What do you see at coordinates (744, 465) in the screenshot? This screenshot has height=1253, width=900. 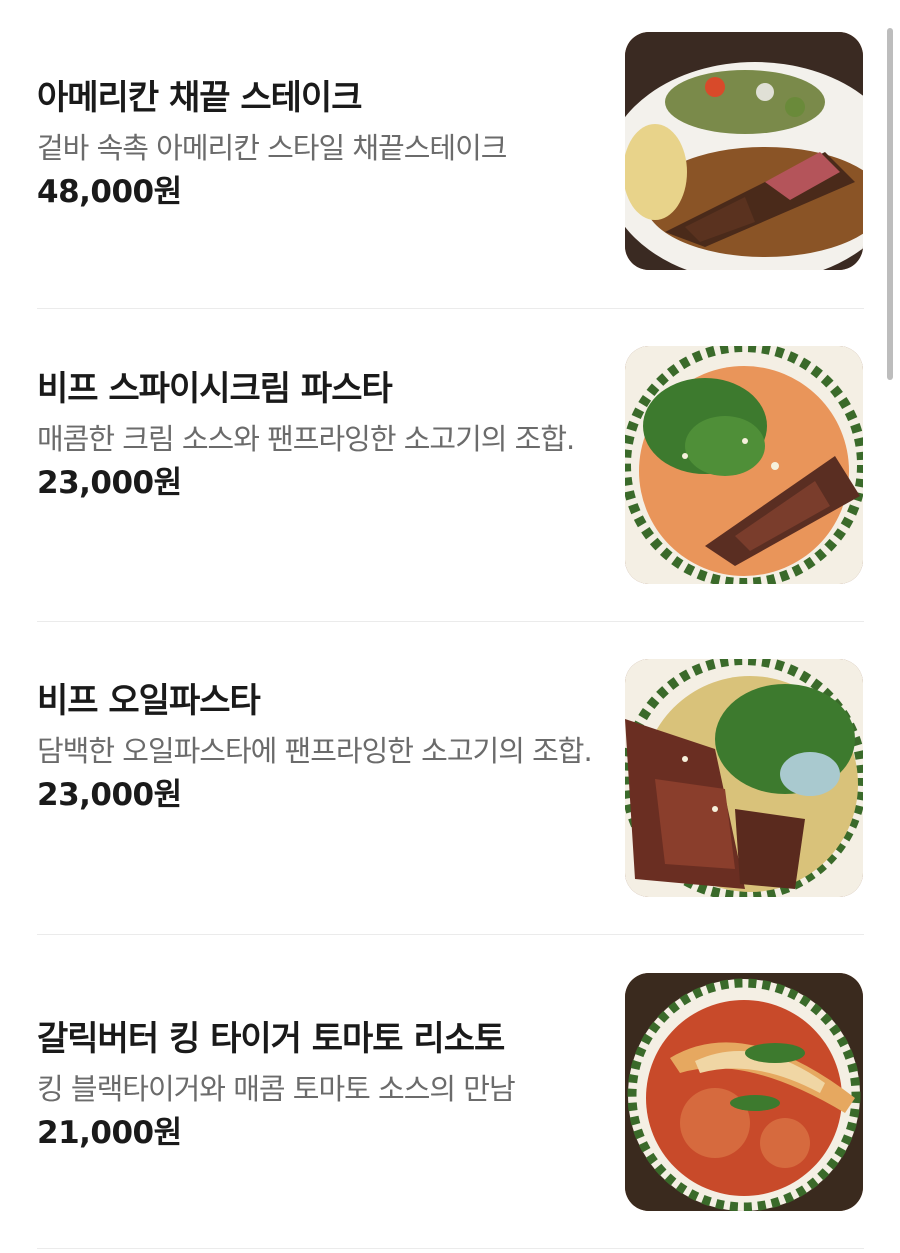 I see `spicy-cream-pasta-image` at bounding box center [744, 465].